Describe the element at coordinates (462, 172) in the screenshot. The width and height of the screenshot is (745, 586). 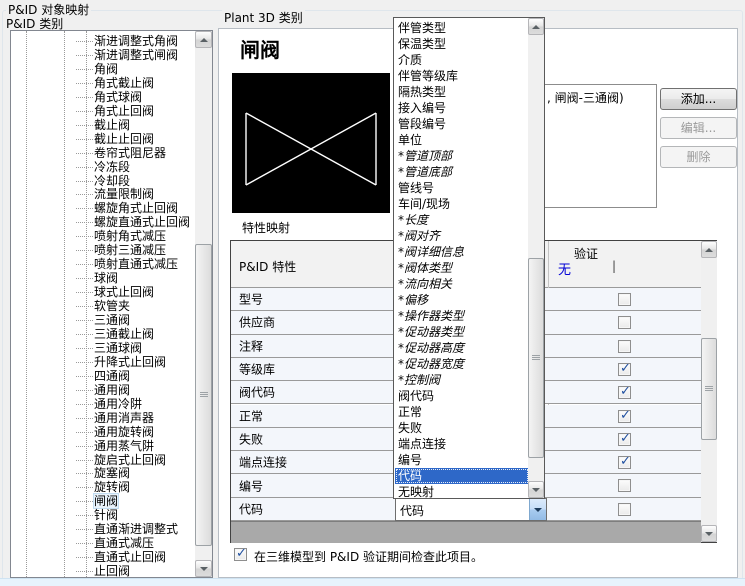
I see `dropdown-item: *管道底部` at that location.